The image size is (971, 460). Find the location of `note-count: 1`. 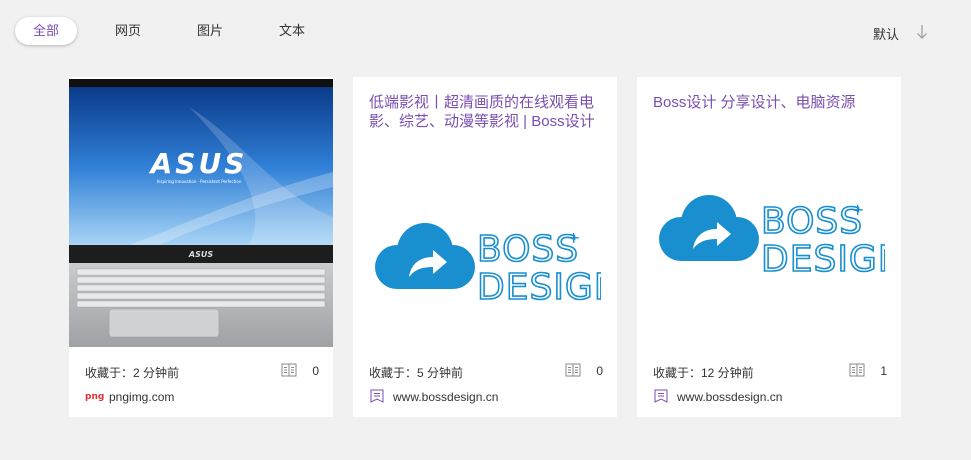

note-count: 1 is located at coordinates (883, 371).